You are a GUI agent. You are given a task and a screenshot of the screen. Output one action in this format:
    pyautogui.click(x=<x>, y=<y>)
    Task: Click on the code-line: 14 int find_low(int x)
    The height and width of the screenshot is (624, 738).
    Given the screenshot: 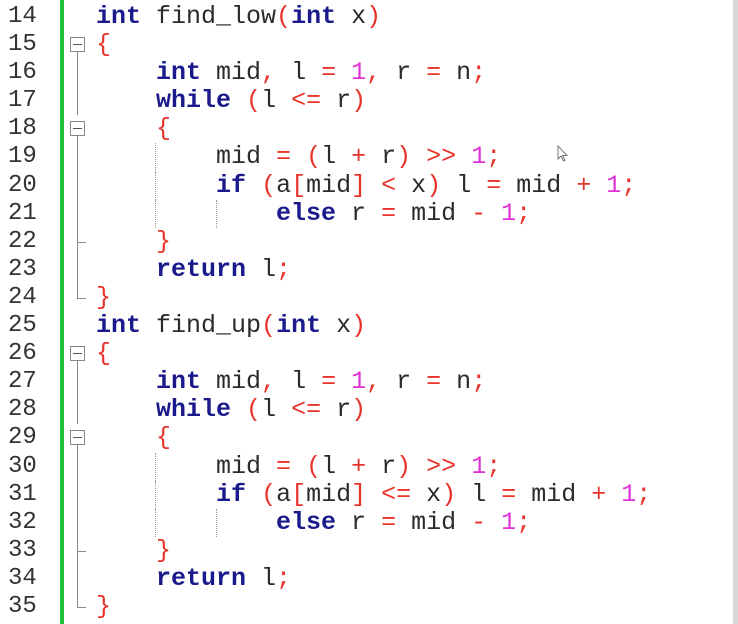 What is the action you would take?
    pyautogui.click(x=366, y=16)
    